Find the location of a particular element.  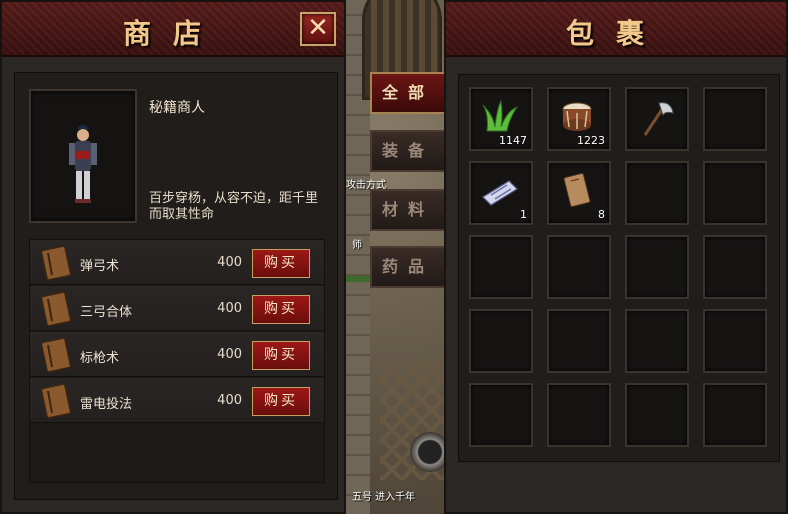

shop-item-row: 三弓合体 400 购买 is located at coordinates (177, 308).